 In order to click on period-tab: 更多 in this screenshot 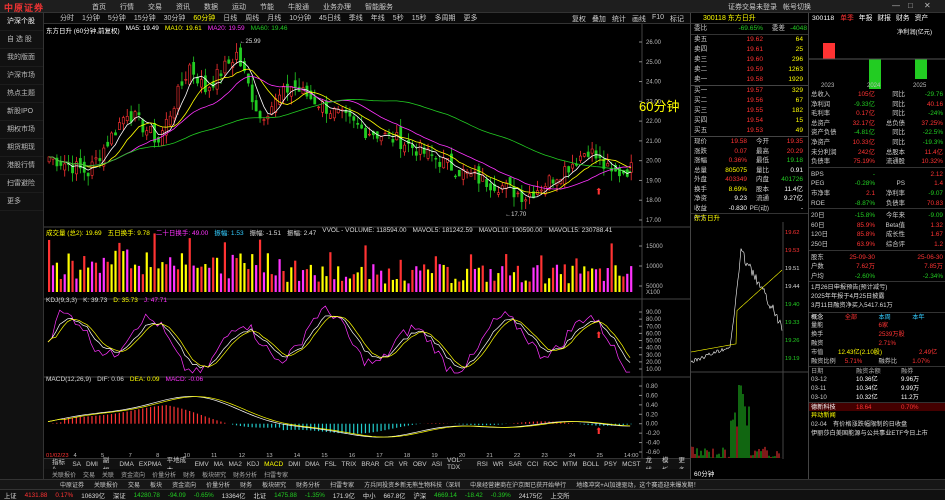, I will do `click(471, 18)`.